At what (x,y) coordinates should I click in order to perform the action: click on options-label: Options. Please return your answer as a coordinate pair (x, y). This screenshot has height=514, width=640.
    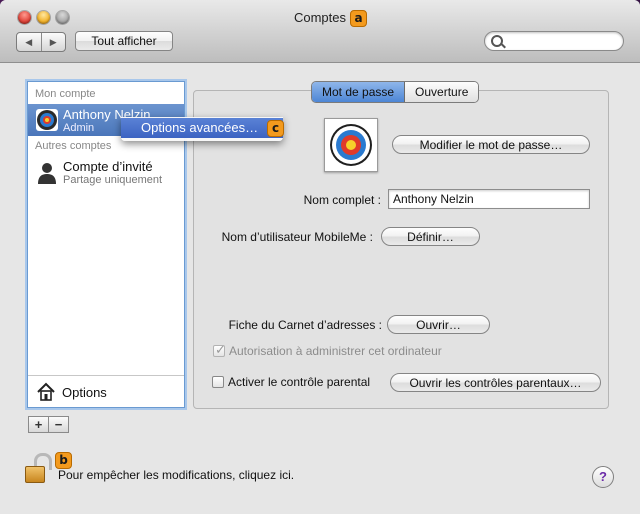
    Looking at the image, I should click on (84, 392).